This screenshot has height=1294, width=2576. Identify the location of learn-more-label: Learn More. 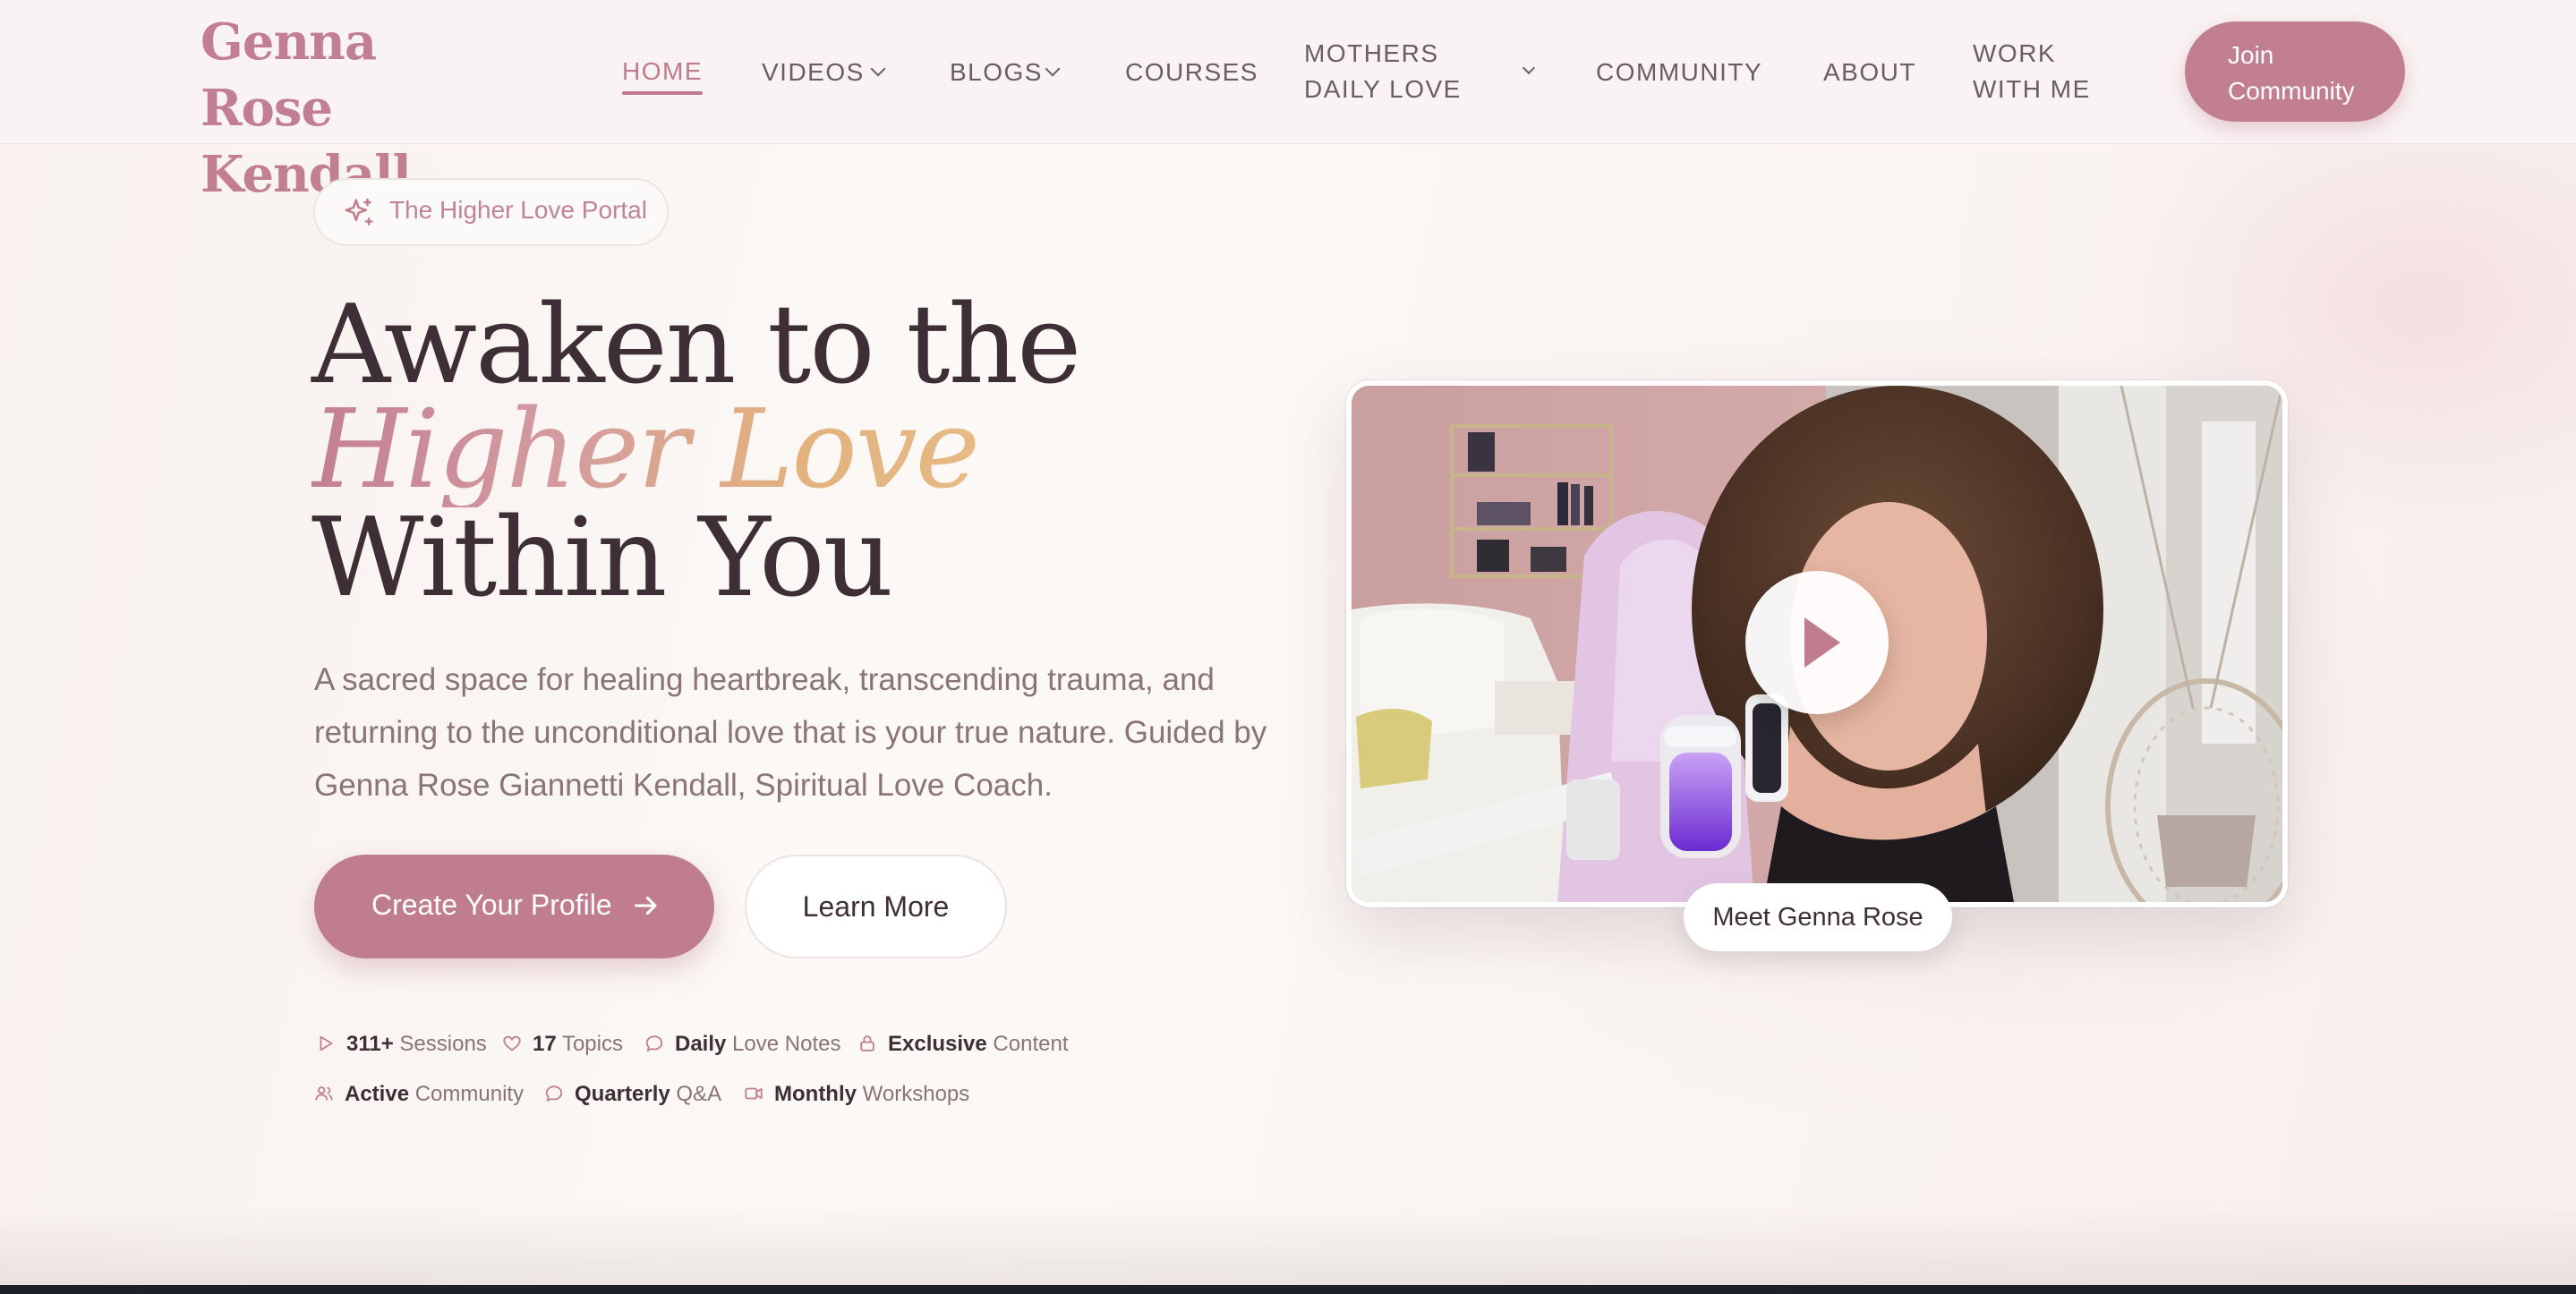
(876, 906).